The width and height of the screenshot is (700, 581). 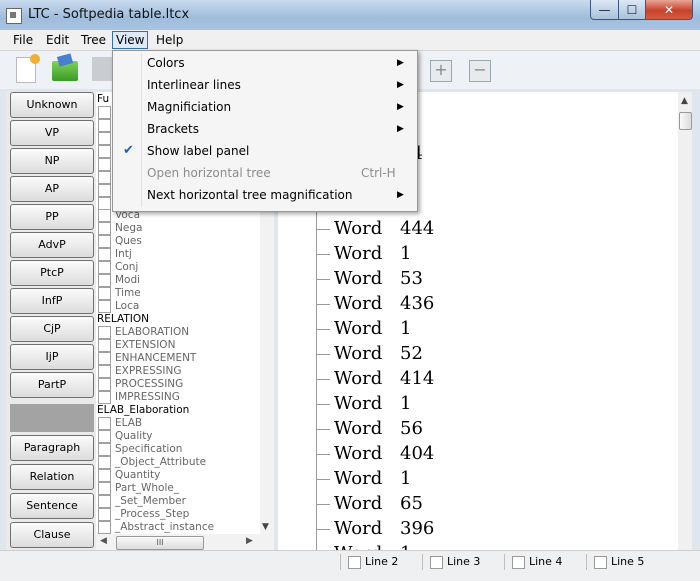 What do you see at coordinates (669, 10) in the screenshot?
I see `close-button: ✕` at bounding box center [669, 10].